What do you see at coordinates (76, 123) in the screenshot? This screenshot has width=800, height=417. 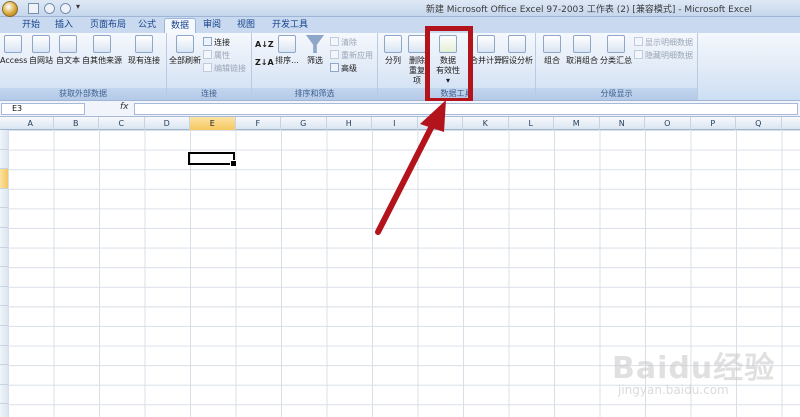 I see `column-header: B` at bounding box center [76, 123].